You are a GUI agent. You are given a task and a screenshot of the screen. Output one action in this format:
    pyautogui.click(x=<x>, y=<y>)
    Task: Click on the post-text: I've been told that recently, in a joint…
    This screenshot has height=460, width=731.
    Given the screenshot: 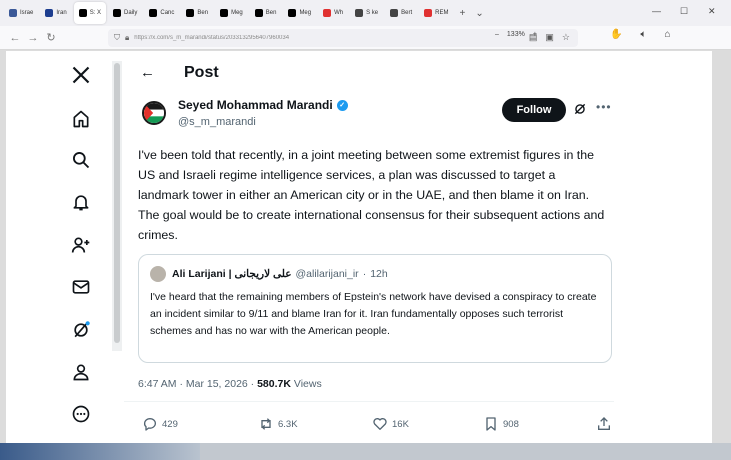 What is the action you would take?
    pyautogui.click(x=371, y=195)
    